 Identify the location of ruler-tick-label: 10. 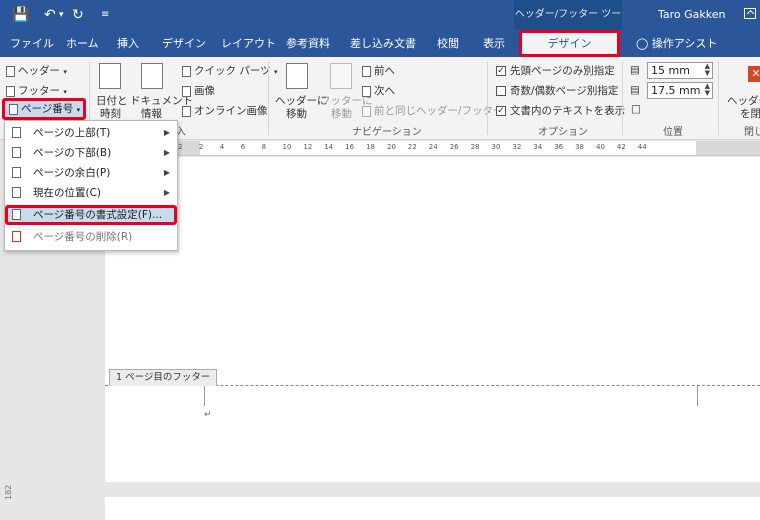
(287, 147).